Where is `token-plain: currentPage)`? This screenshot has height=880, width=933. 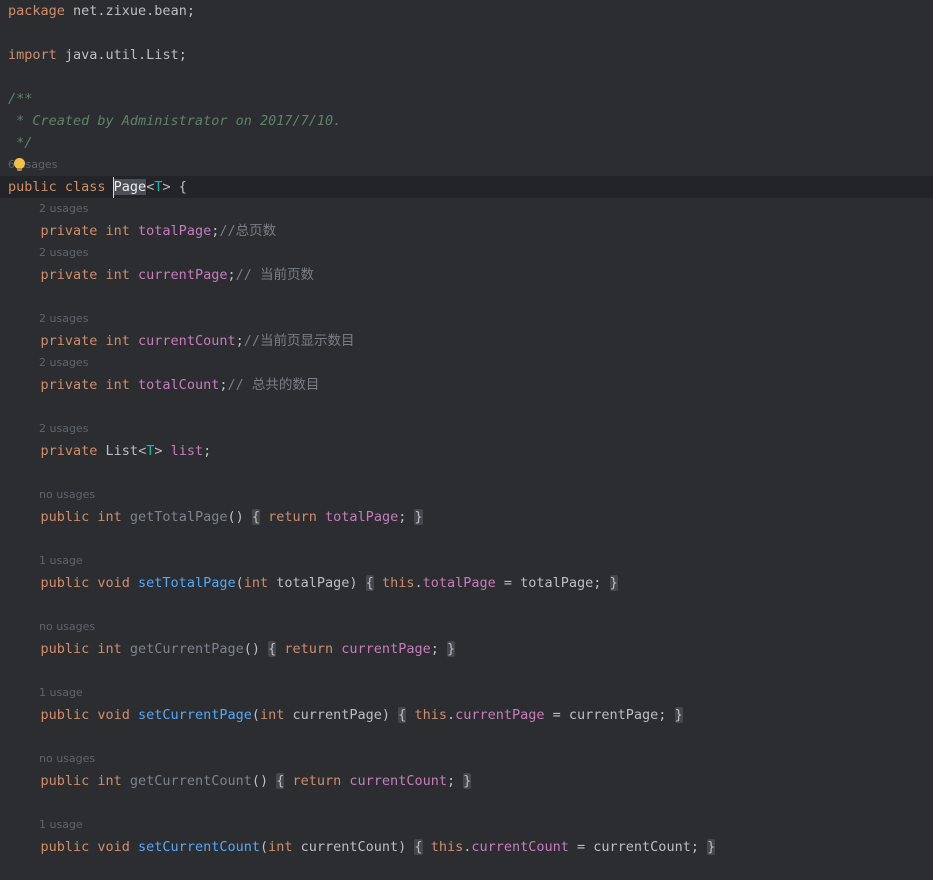 token-plain: currentPage) is located at coordinates (341, 715).